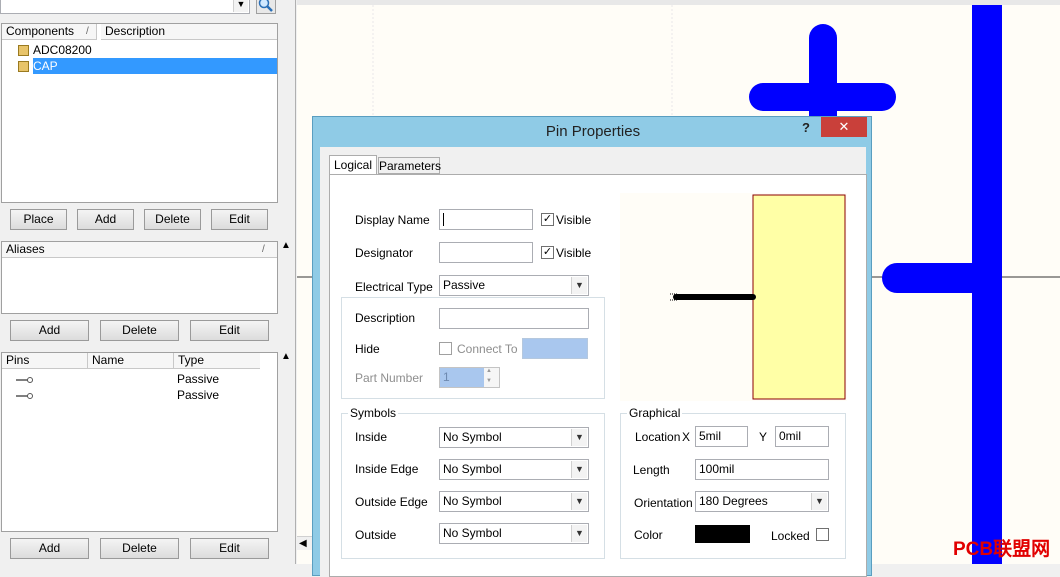 The image size is (1060, 577). Describe the element at coordinates (822, 534) in the screenshot. I see `locked-checkbox` at that location.